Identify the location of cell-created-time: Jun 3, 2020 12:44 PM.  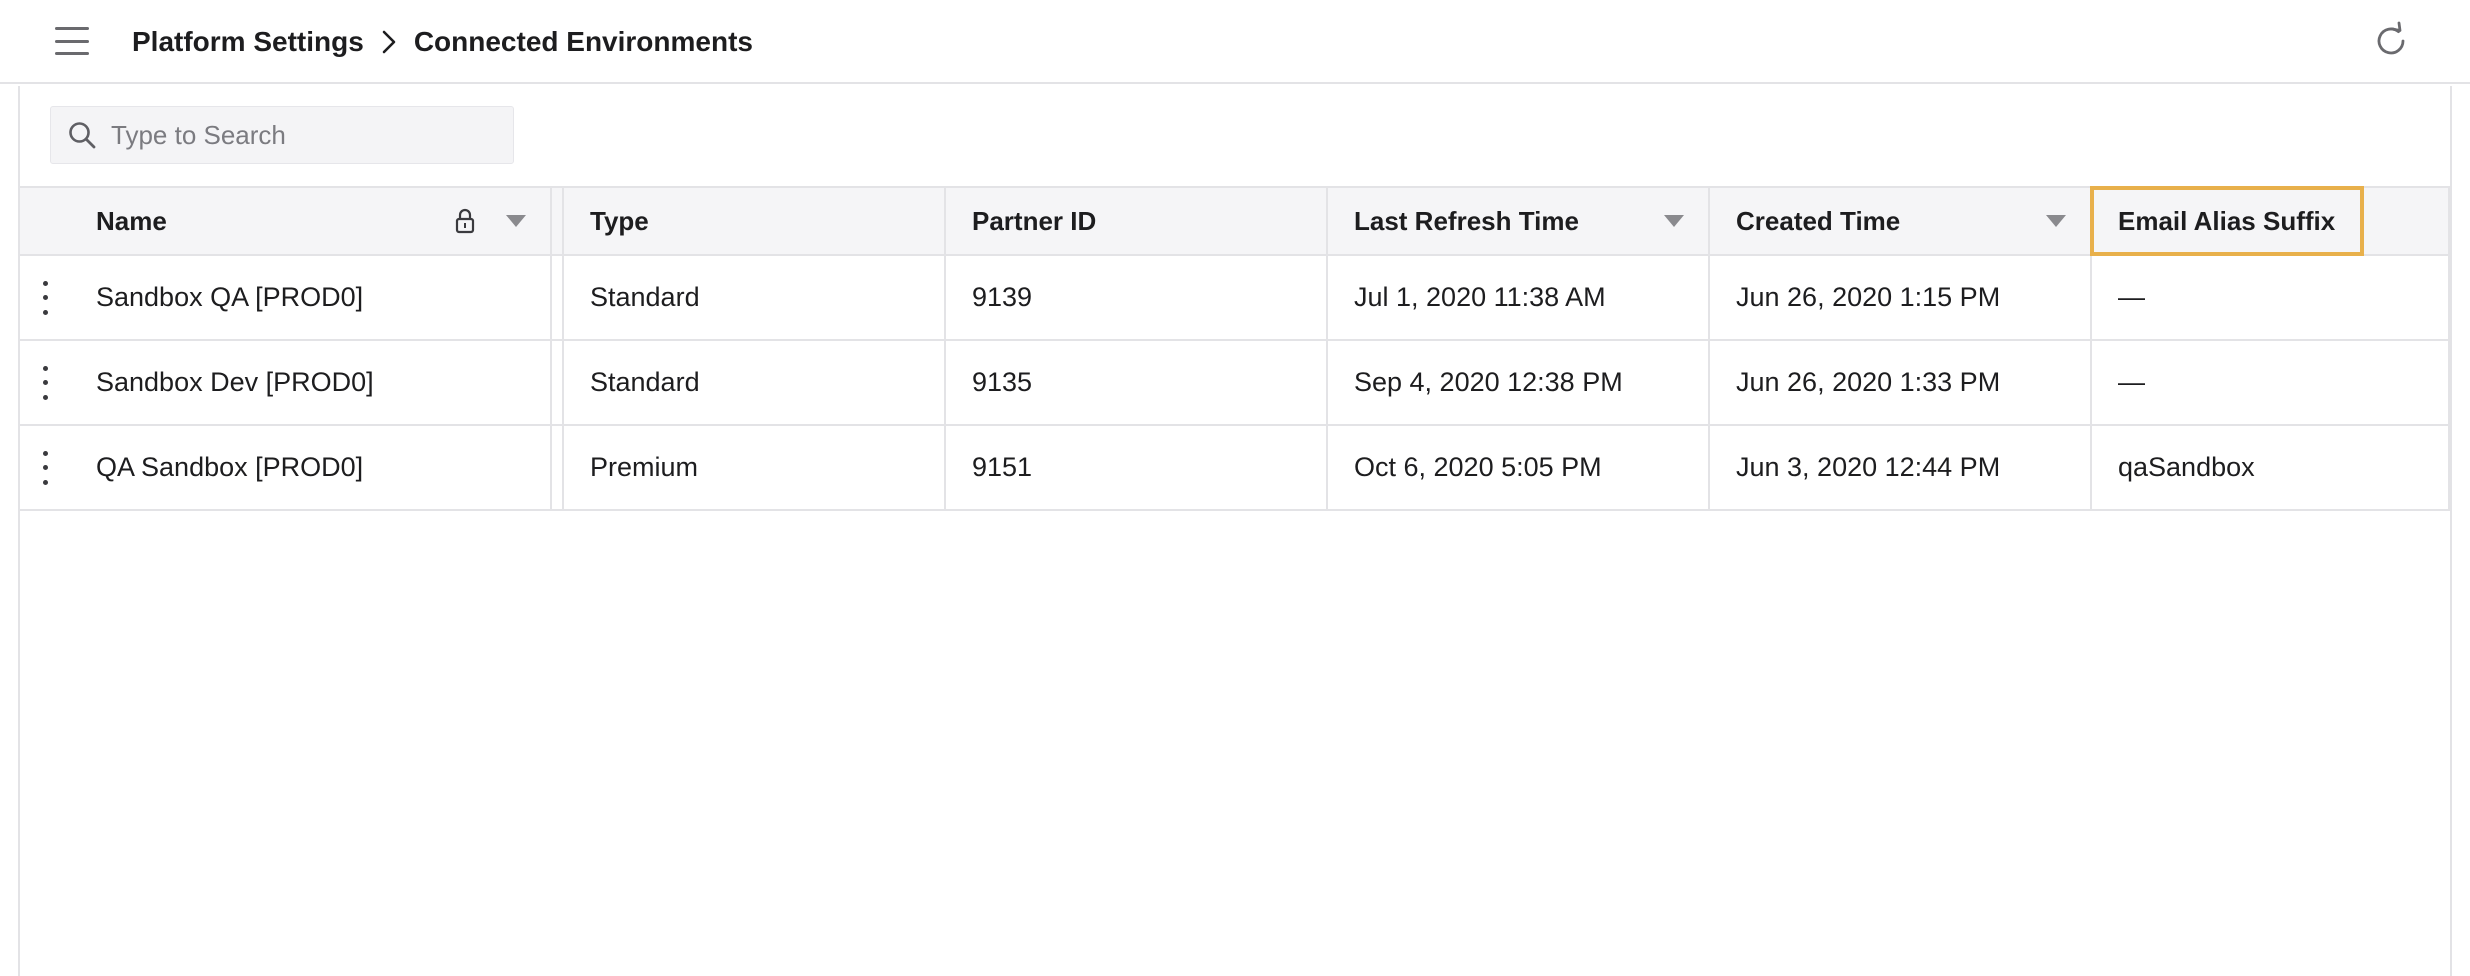
(1901, 467).